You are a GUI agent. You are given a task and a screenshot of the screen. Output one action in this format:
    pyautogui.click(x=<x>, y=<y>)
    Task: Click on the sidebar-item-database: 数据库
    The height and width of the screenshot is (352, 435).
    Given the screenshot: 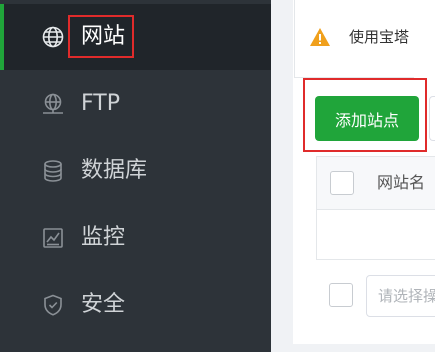 What is the action you would take?
    pyautogui.click(x=135, y=171)
    